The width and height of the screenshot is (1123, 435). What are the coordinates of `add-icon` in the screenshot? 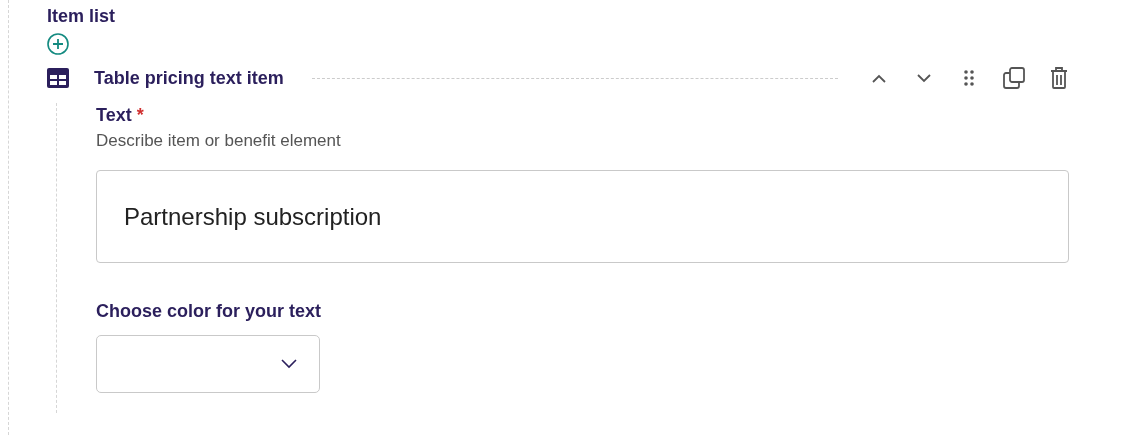 It's located at (58, 44).